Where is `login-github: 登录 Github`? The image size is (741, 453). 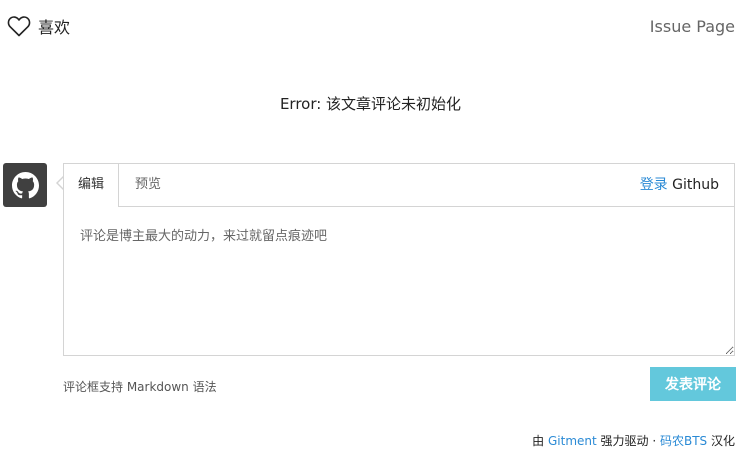 login-github: 登录 Github is located at coordinates (679, 185).